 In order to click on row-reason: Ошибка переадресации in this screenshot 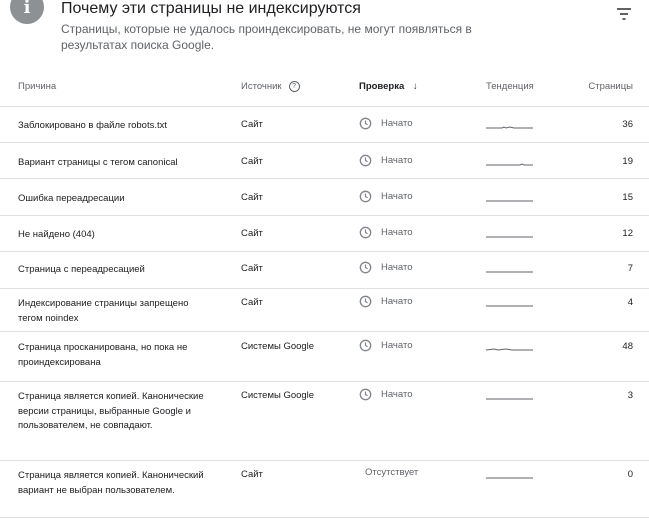, I will do `click(71, 198)`.